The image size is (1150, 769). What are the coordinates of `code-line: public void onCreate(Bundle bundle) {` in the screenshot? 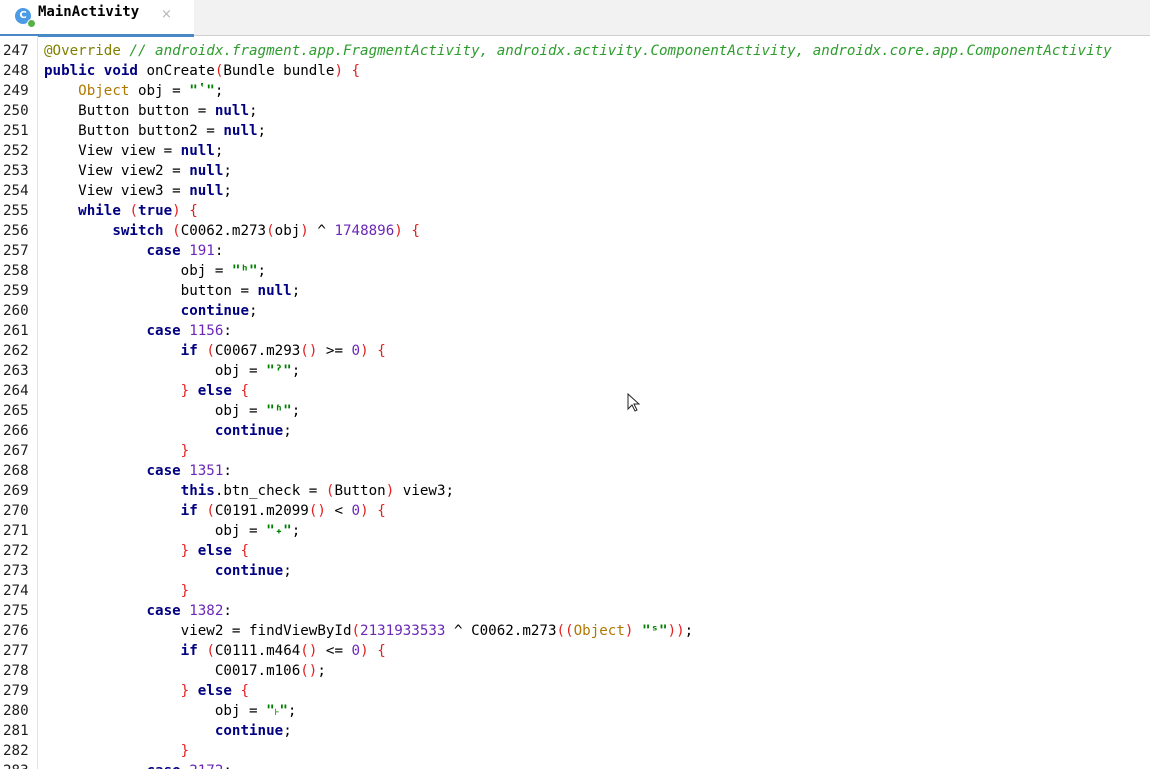 It's located at (202, 71).